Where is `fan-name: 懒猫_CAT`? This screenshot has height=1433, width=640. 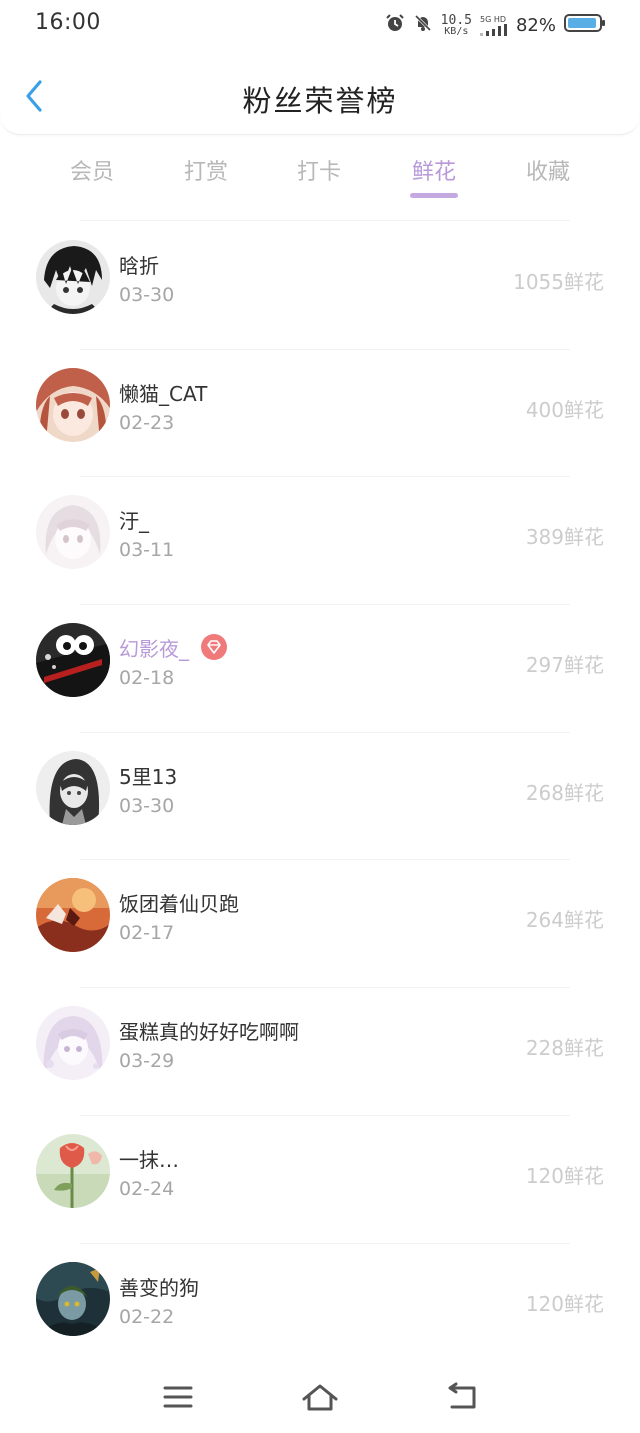
fan-name: 懒猫_CAT is located at coordinates (163, 393).